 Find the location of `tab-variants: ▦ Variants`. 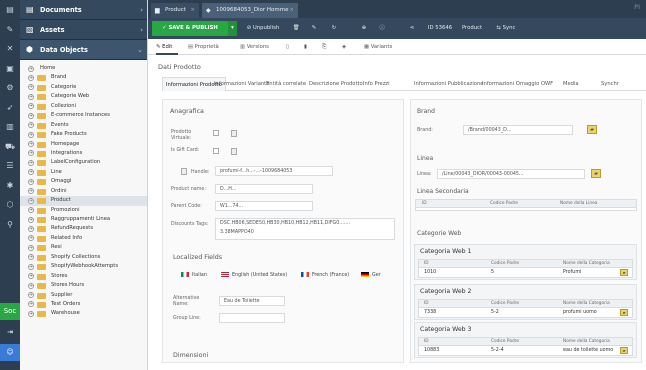

tab-variants: ▦ Variants is located at coordinates (378, 47).